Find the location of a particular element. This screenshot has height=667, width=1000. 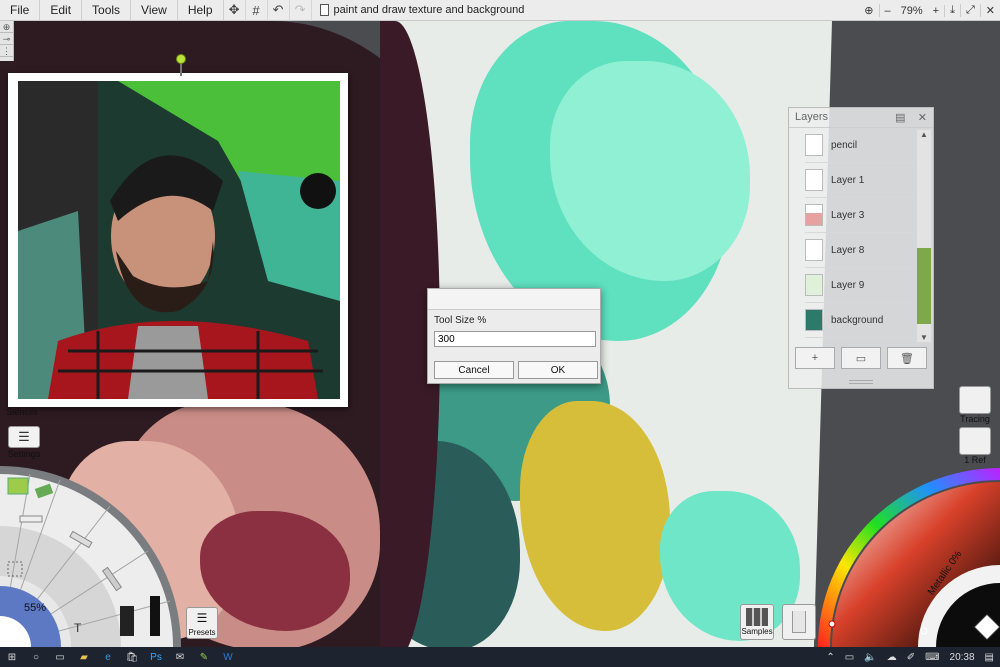

network-icon: ☁ is located at coordinates (892, 657).